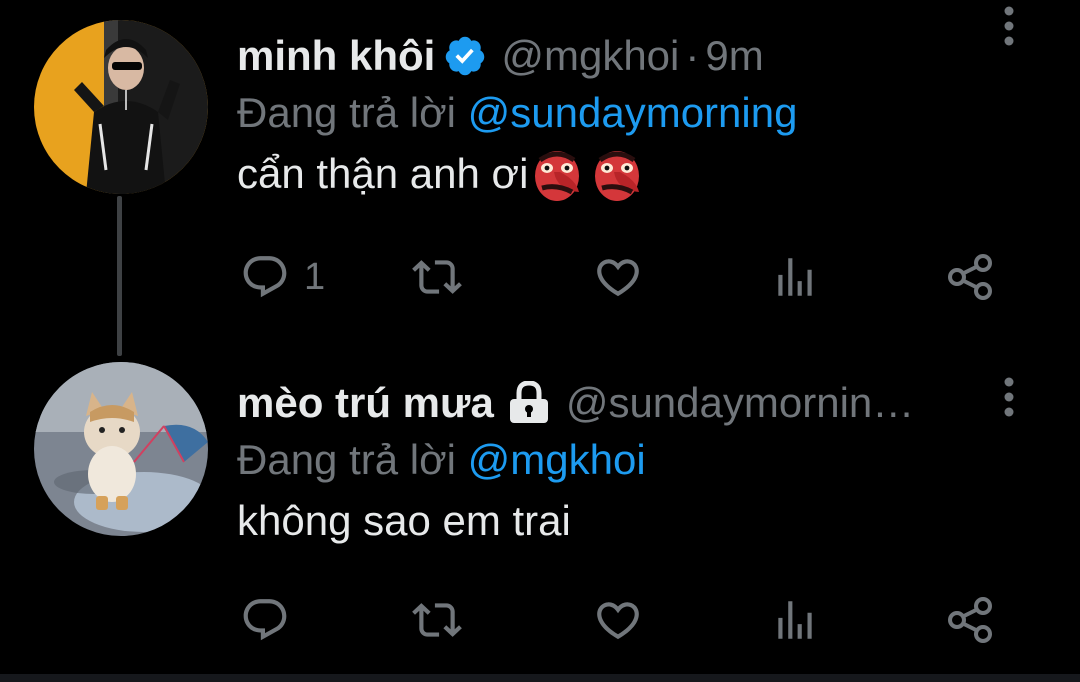 The height and width of the screenshot is (682, 1080). I want to click on reply-button: 1, so click(282, 277).